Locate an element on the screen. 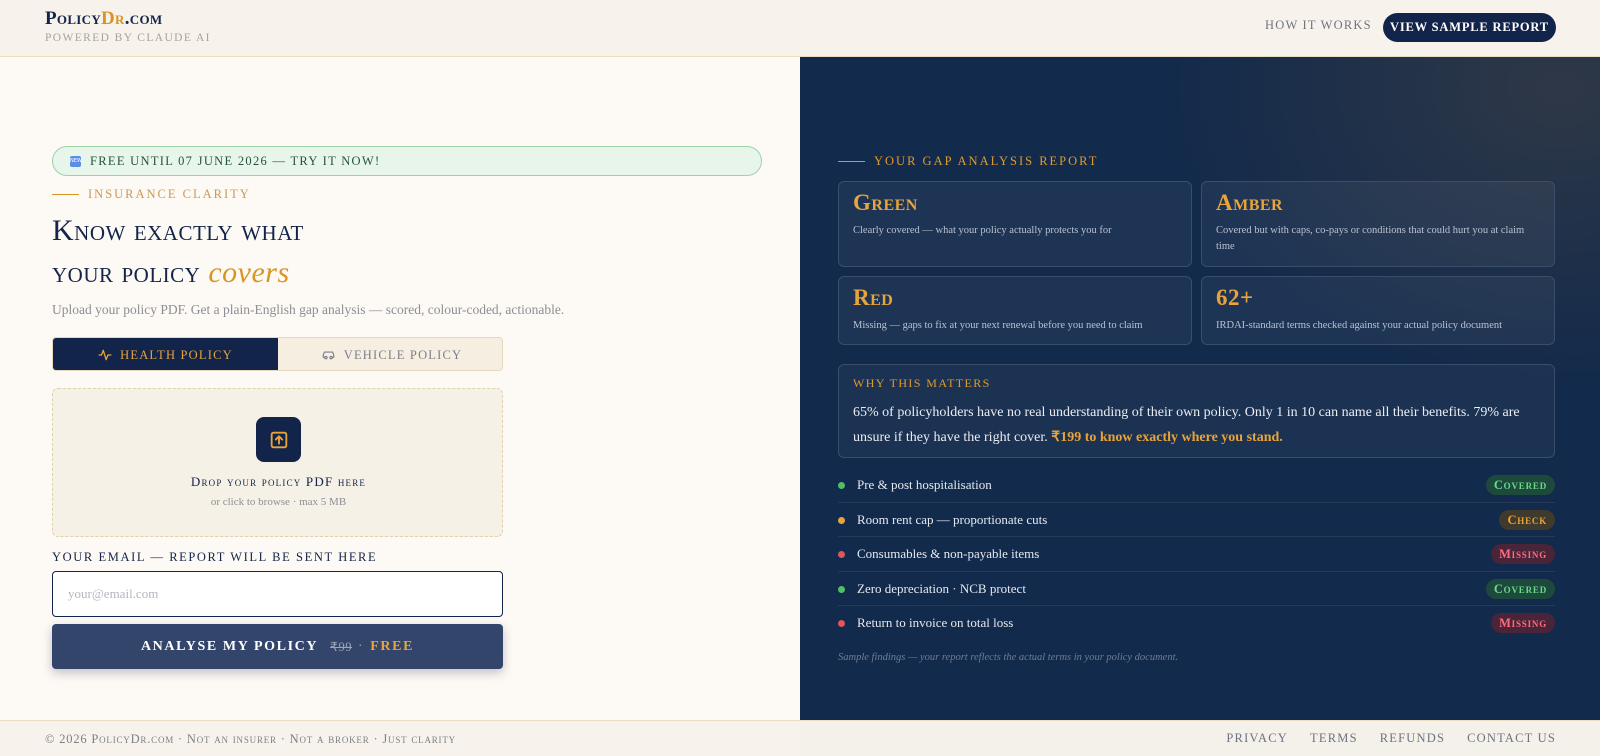 This screenshot has width=1600, height=756. footer-link-contact: Contact Us is located at coordinates (1511, 738).